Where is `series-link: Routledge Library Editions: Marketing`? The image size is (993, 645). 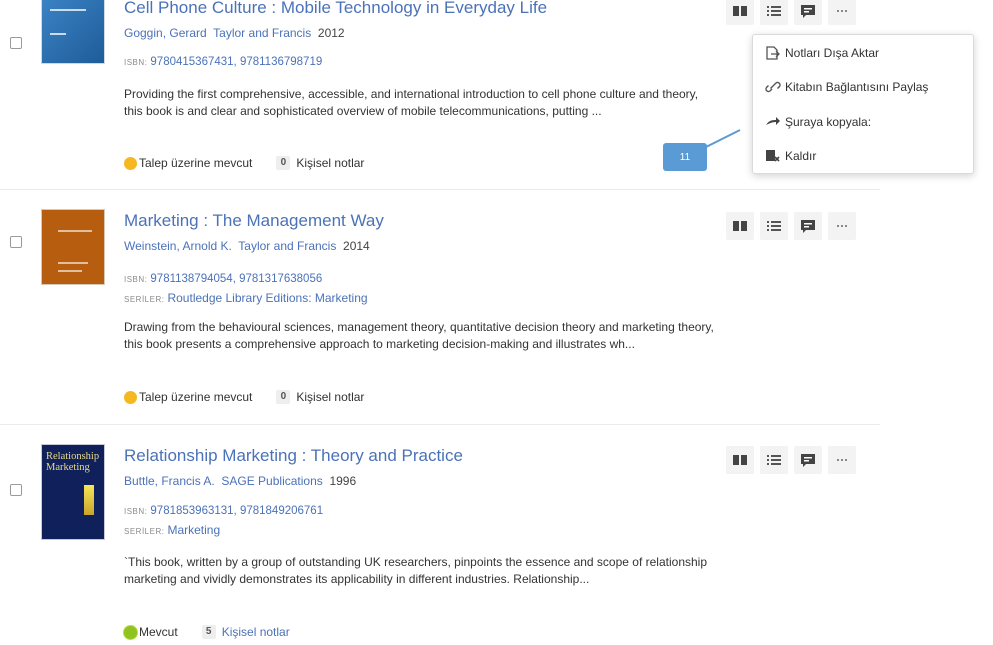 series-link: Routledge Library Editions: Marketing is located at coordinates (267, 298).